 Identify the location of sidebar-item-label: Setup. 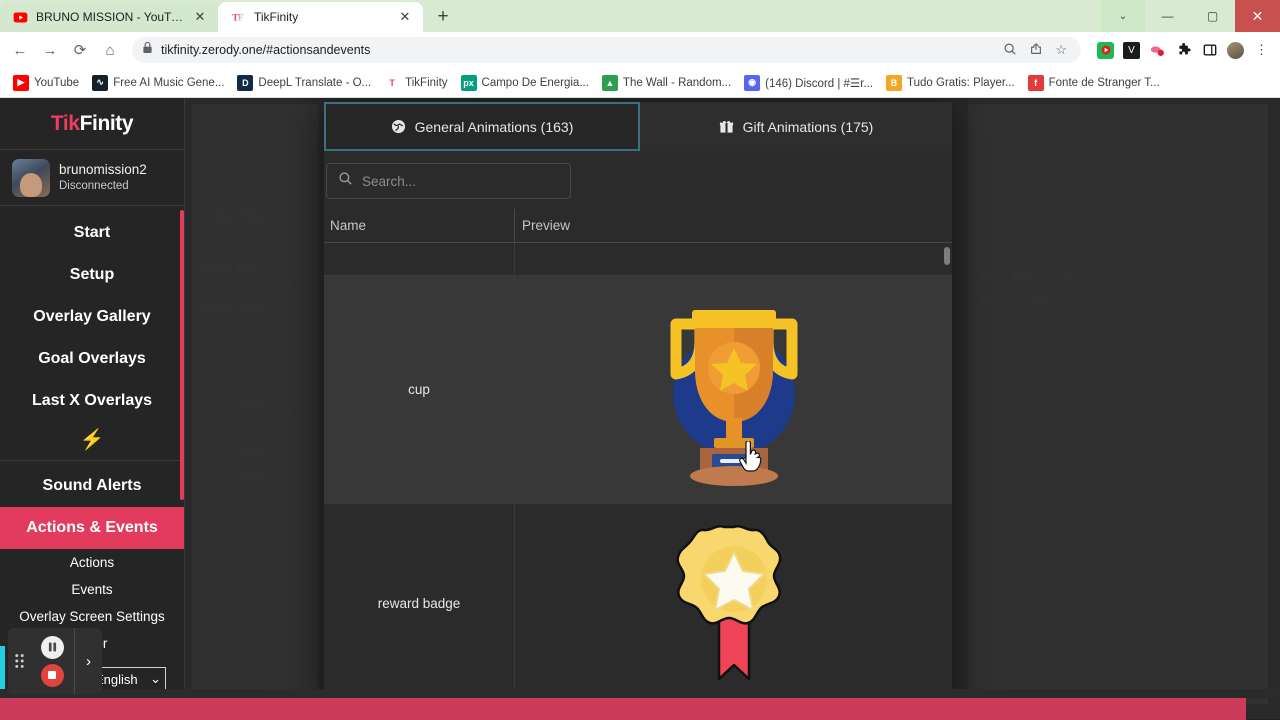
(92, 274).